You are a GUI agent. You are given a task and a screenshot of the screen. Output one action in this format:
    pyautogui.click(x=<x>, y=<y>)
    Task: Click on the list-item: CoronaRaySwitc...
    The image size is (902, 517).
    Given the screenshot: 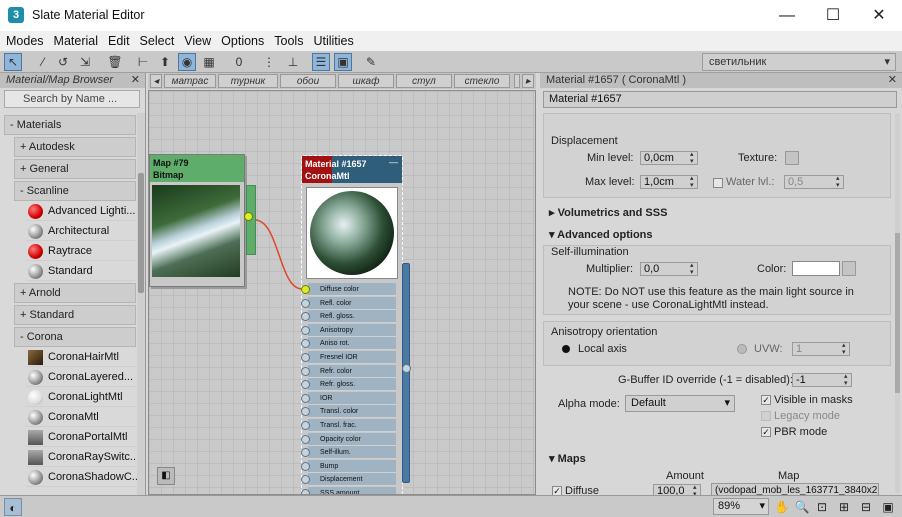 What is the action you would take?
    pyautogui.click(x=82, y=457)
    